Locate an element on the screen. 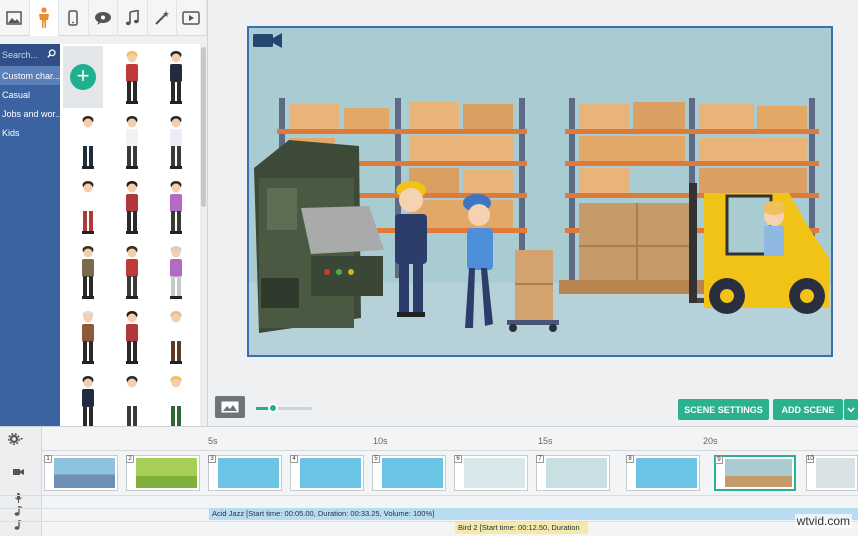 The image size is (858, 536). category-casual: Casual is located at coordinates (30, 94).